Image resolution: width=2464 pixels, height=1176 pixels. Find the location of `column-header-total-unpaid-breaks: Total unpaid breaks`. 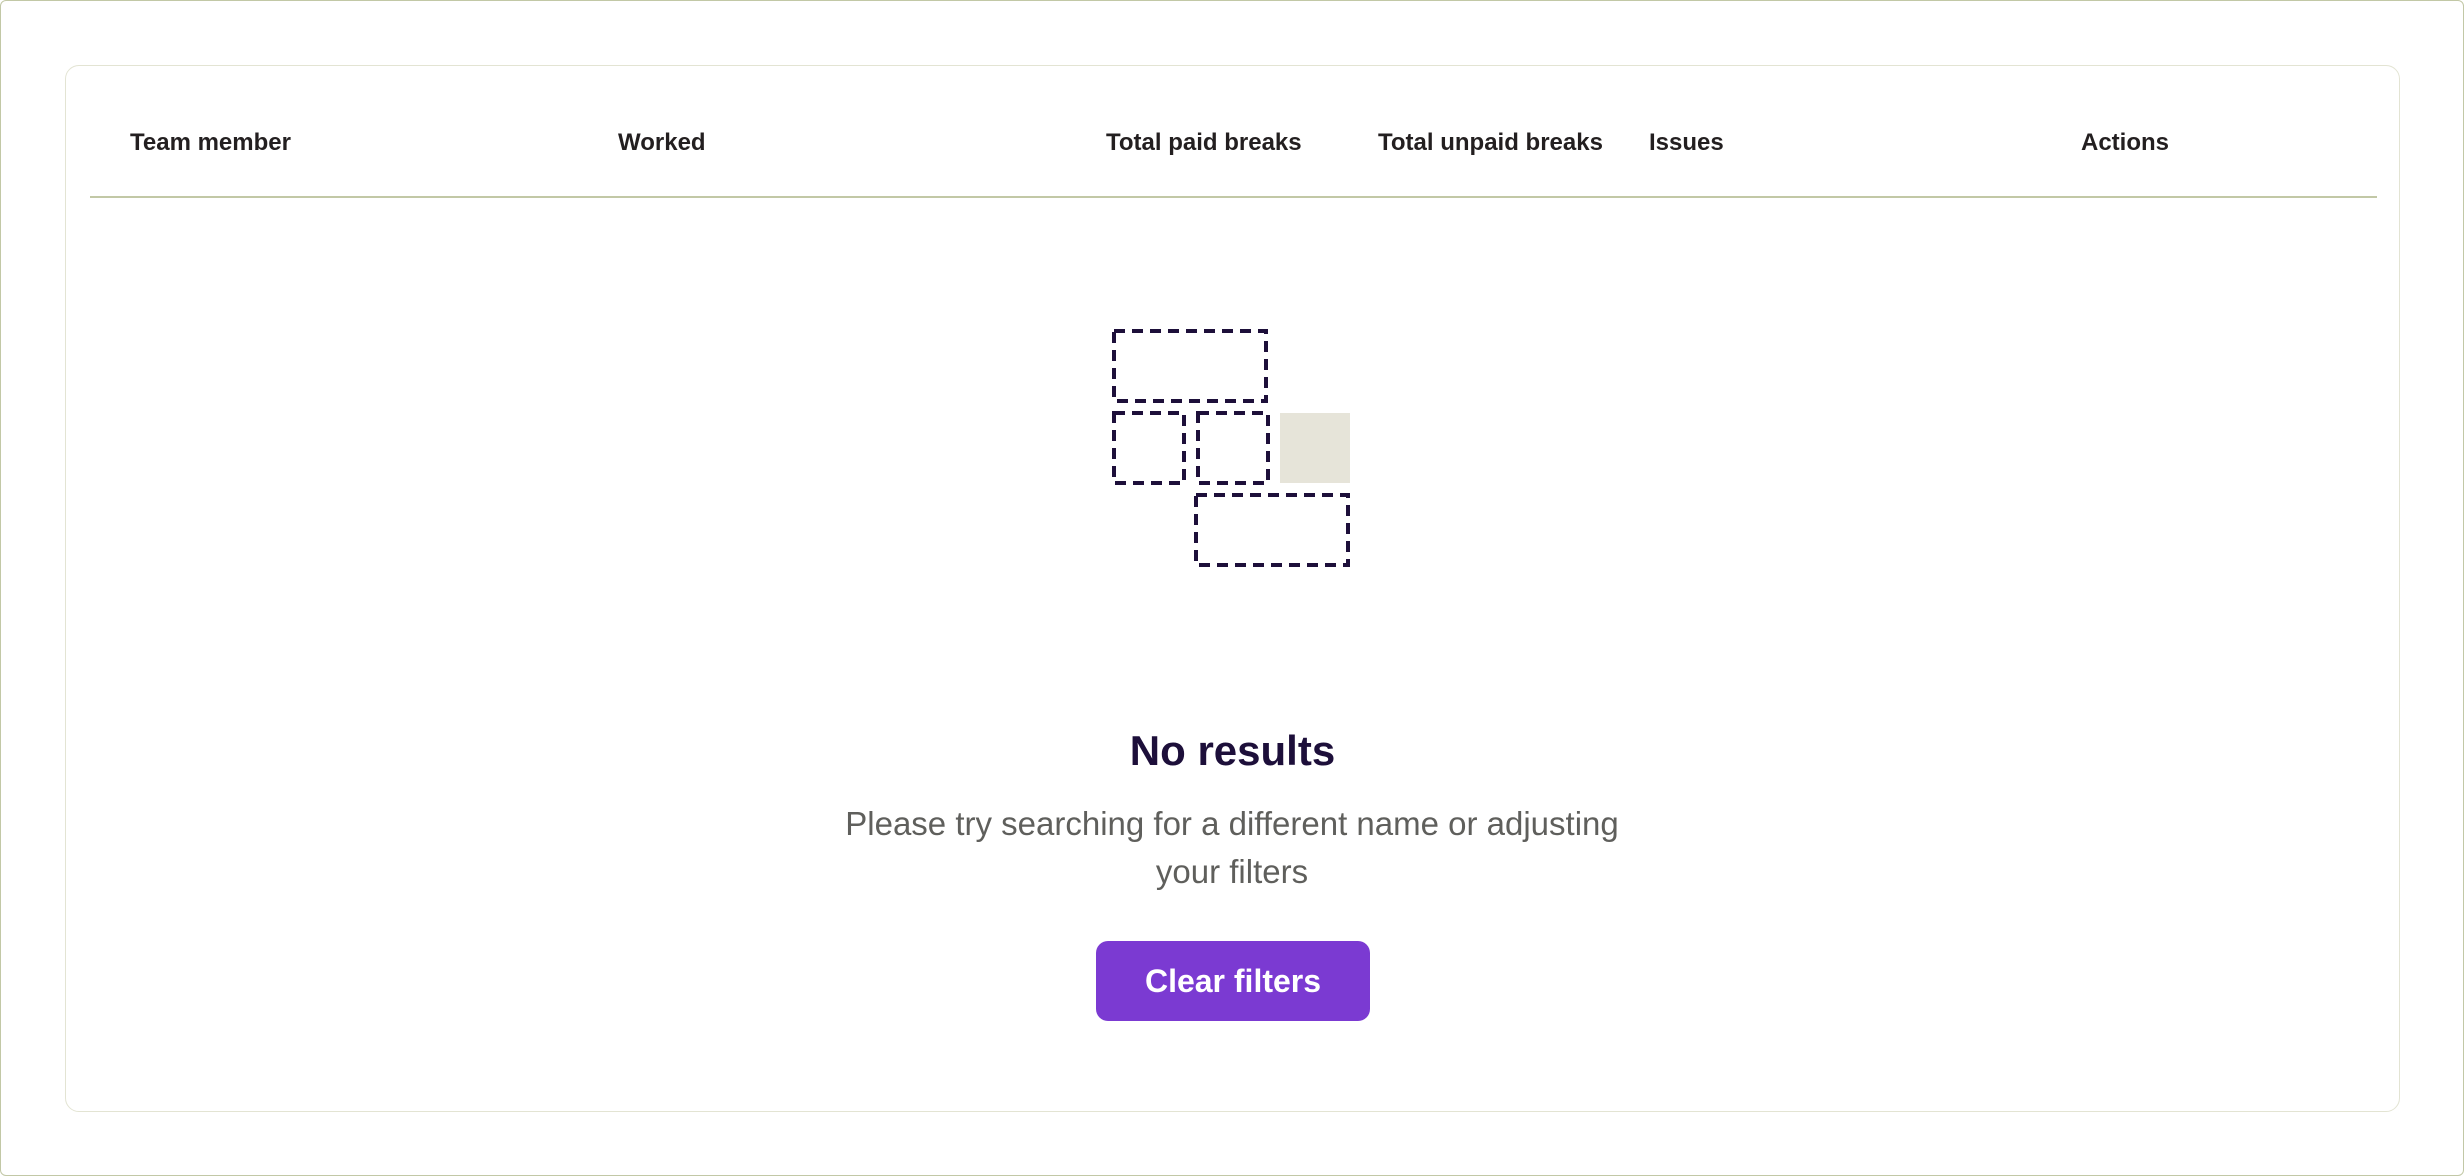

column-header-total-unpaid-breaks: Total unpaid breaks is located at coordinates (1490, 143).